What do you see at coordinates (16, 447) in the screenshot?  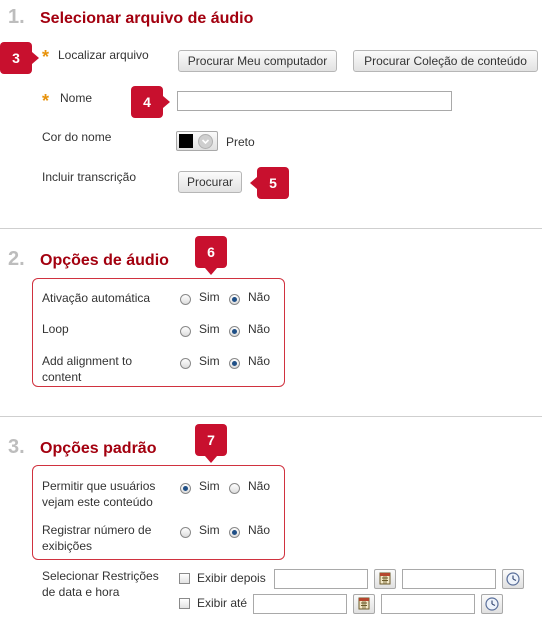 I see `section-3-number: 3.` at bounding box center [16, 447].